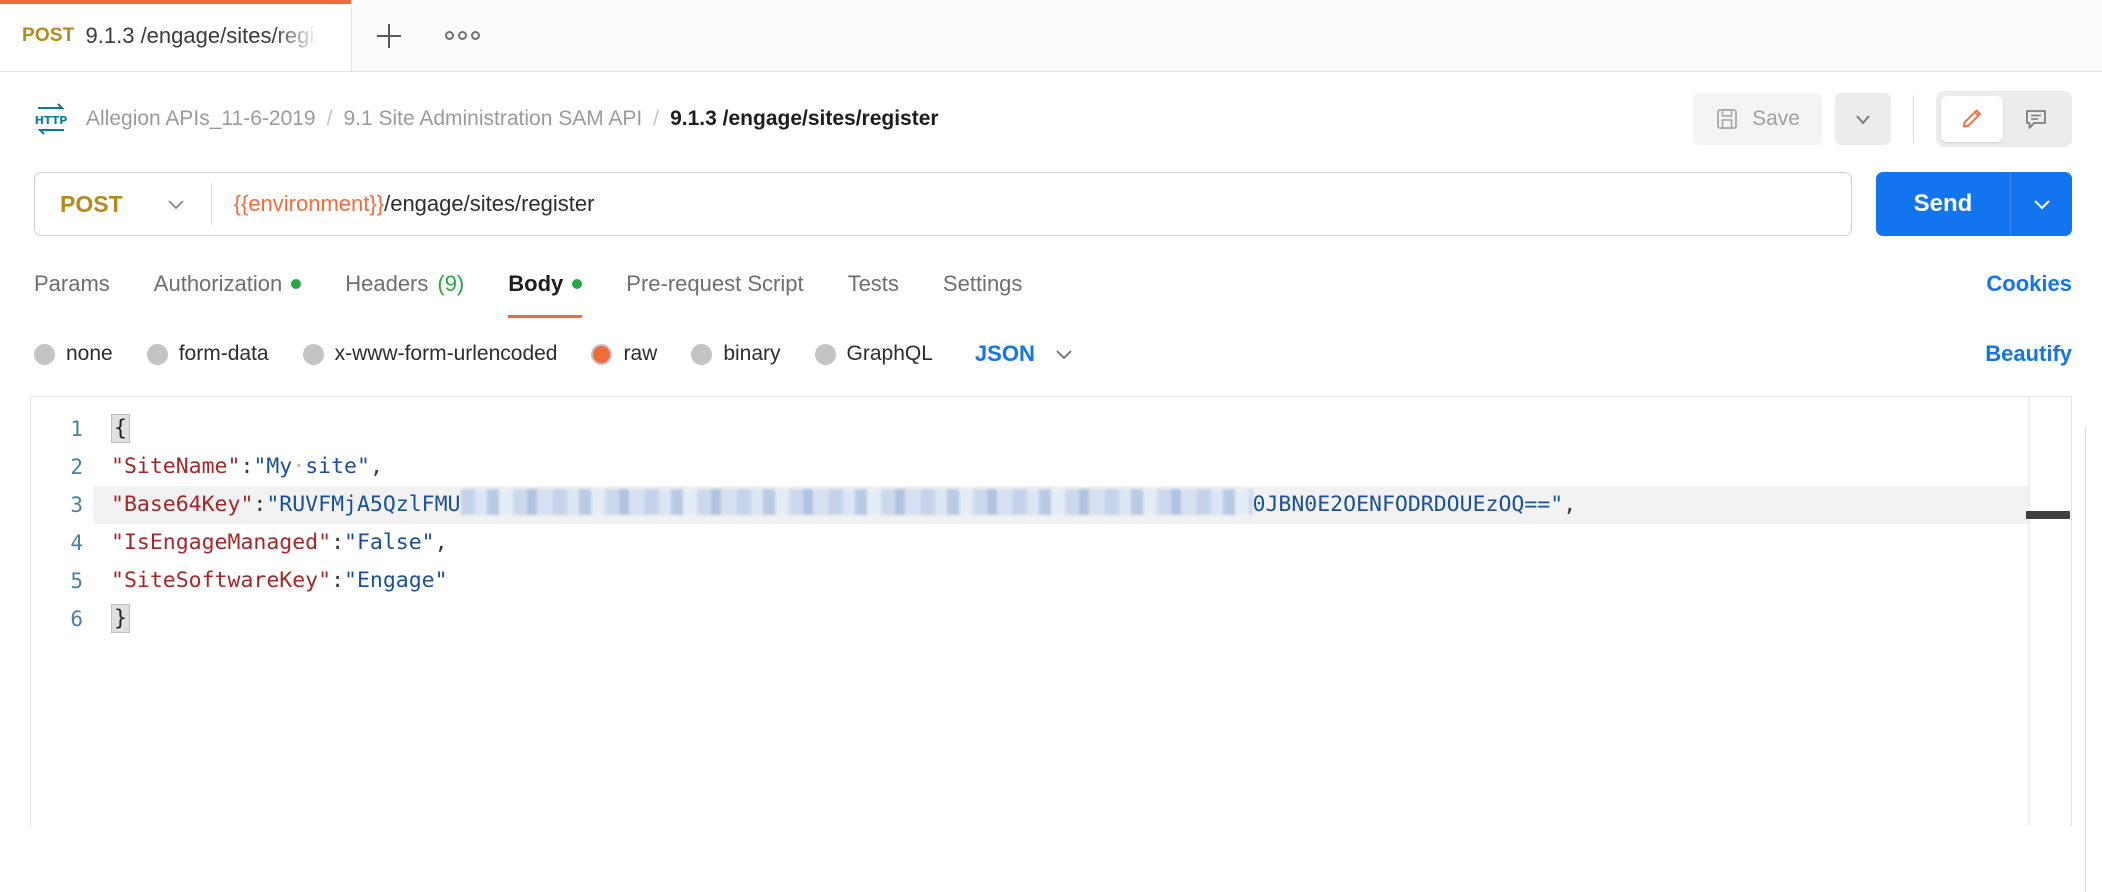 Image resolution: width=2102 pixels, height=892 pixels. I want to click on tab-tests: Tests, so click(873, 284).